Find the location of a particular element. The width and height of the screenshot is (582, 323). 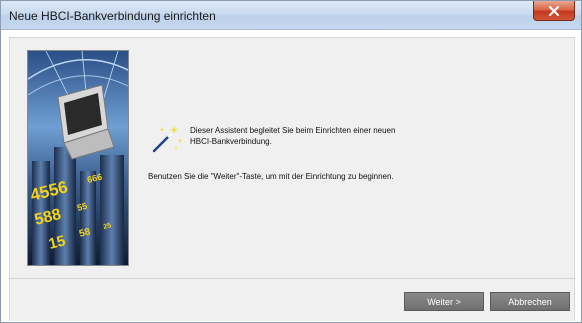

button-bar: Weiter > Abbrechen is located at coordinates (292, 300).